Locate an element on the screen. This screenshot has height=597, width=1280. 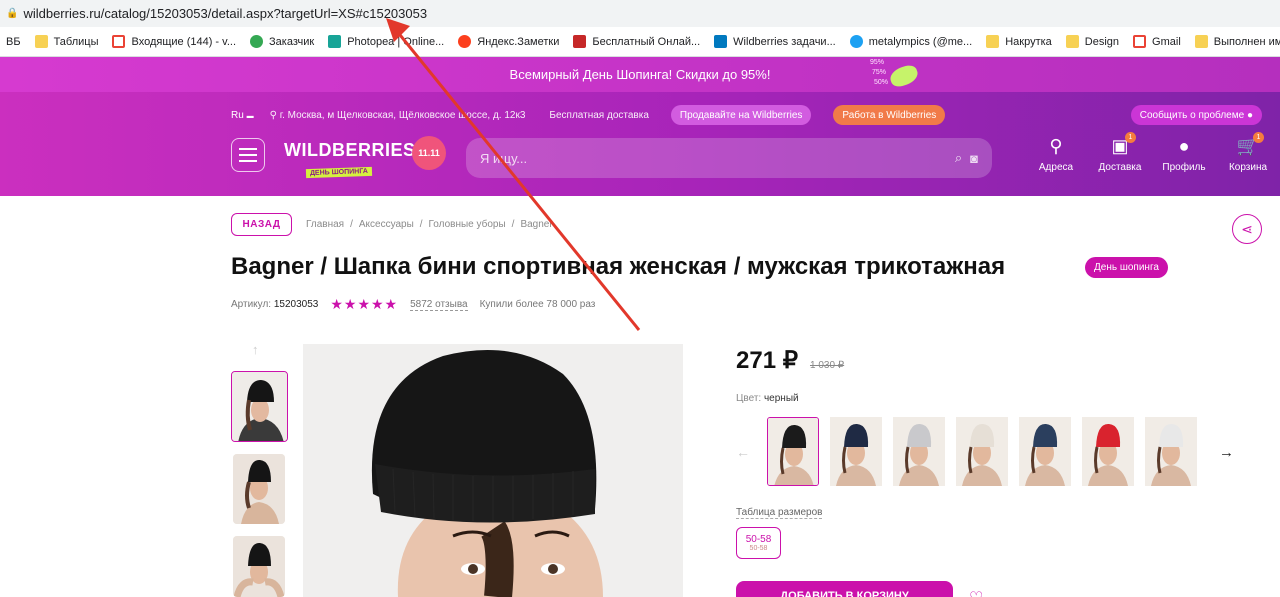
search-bar: ⌕ ◙ is located at coordinates (729, 158).